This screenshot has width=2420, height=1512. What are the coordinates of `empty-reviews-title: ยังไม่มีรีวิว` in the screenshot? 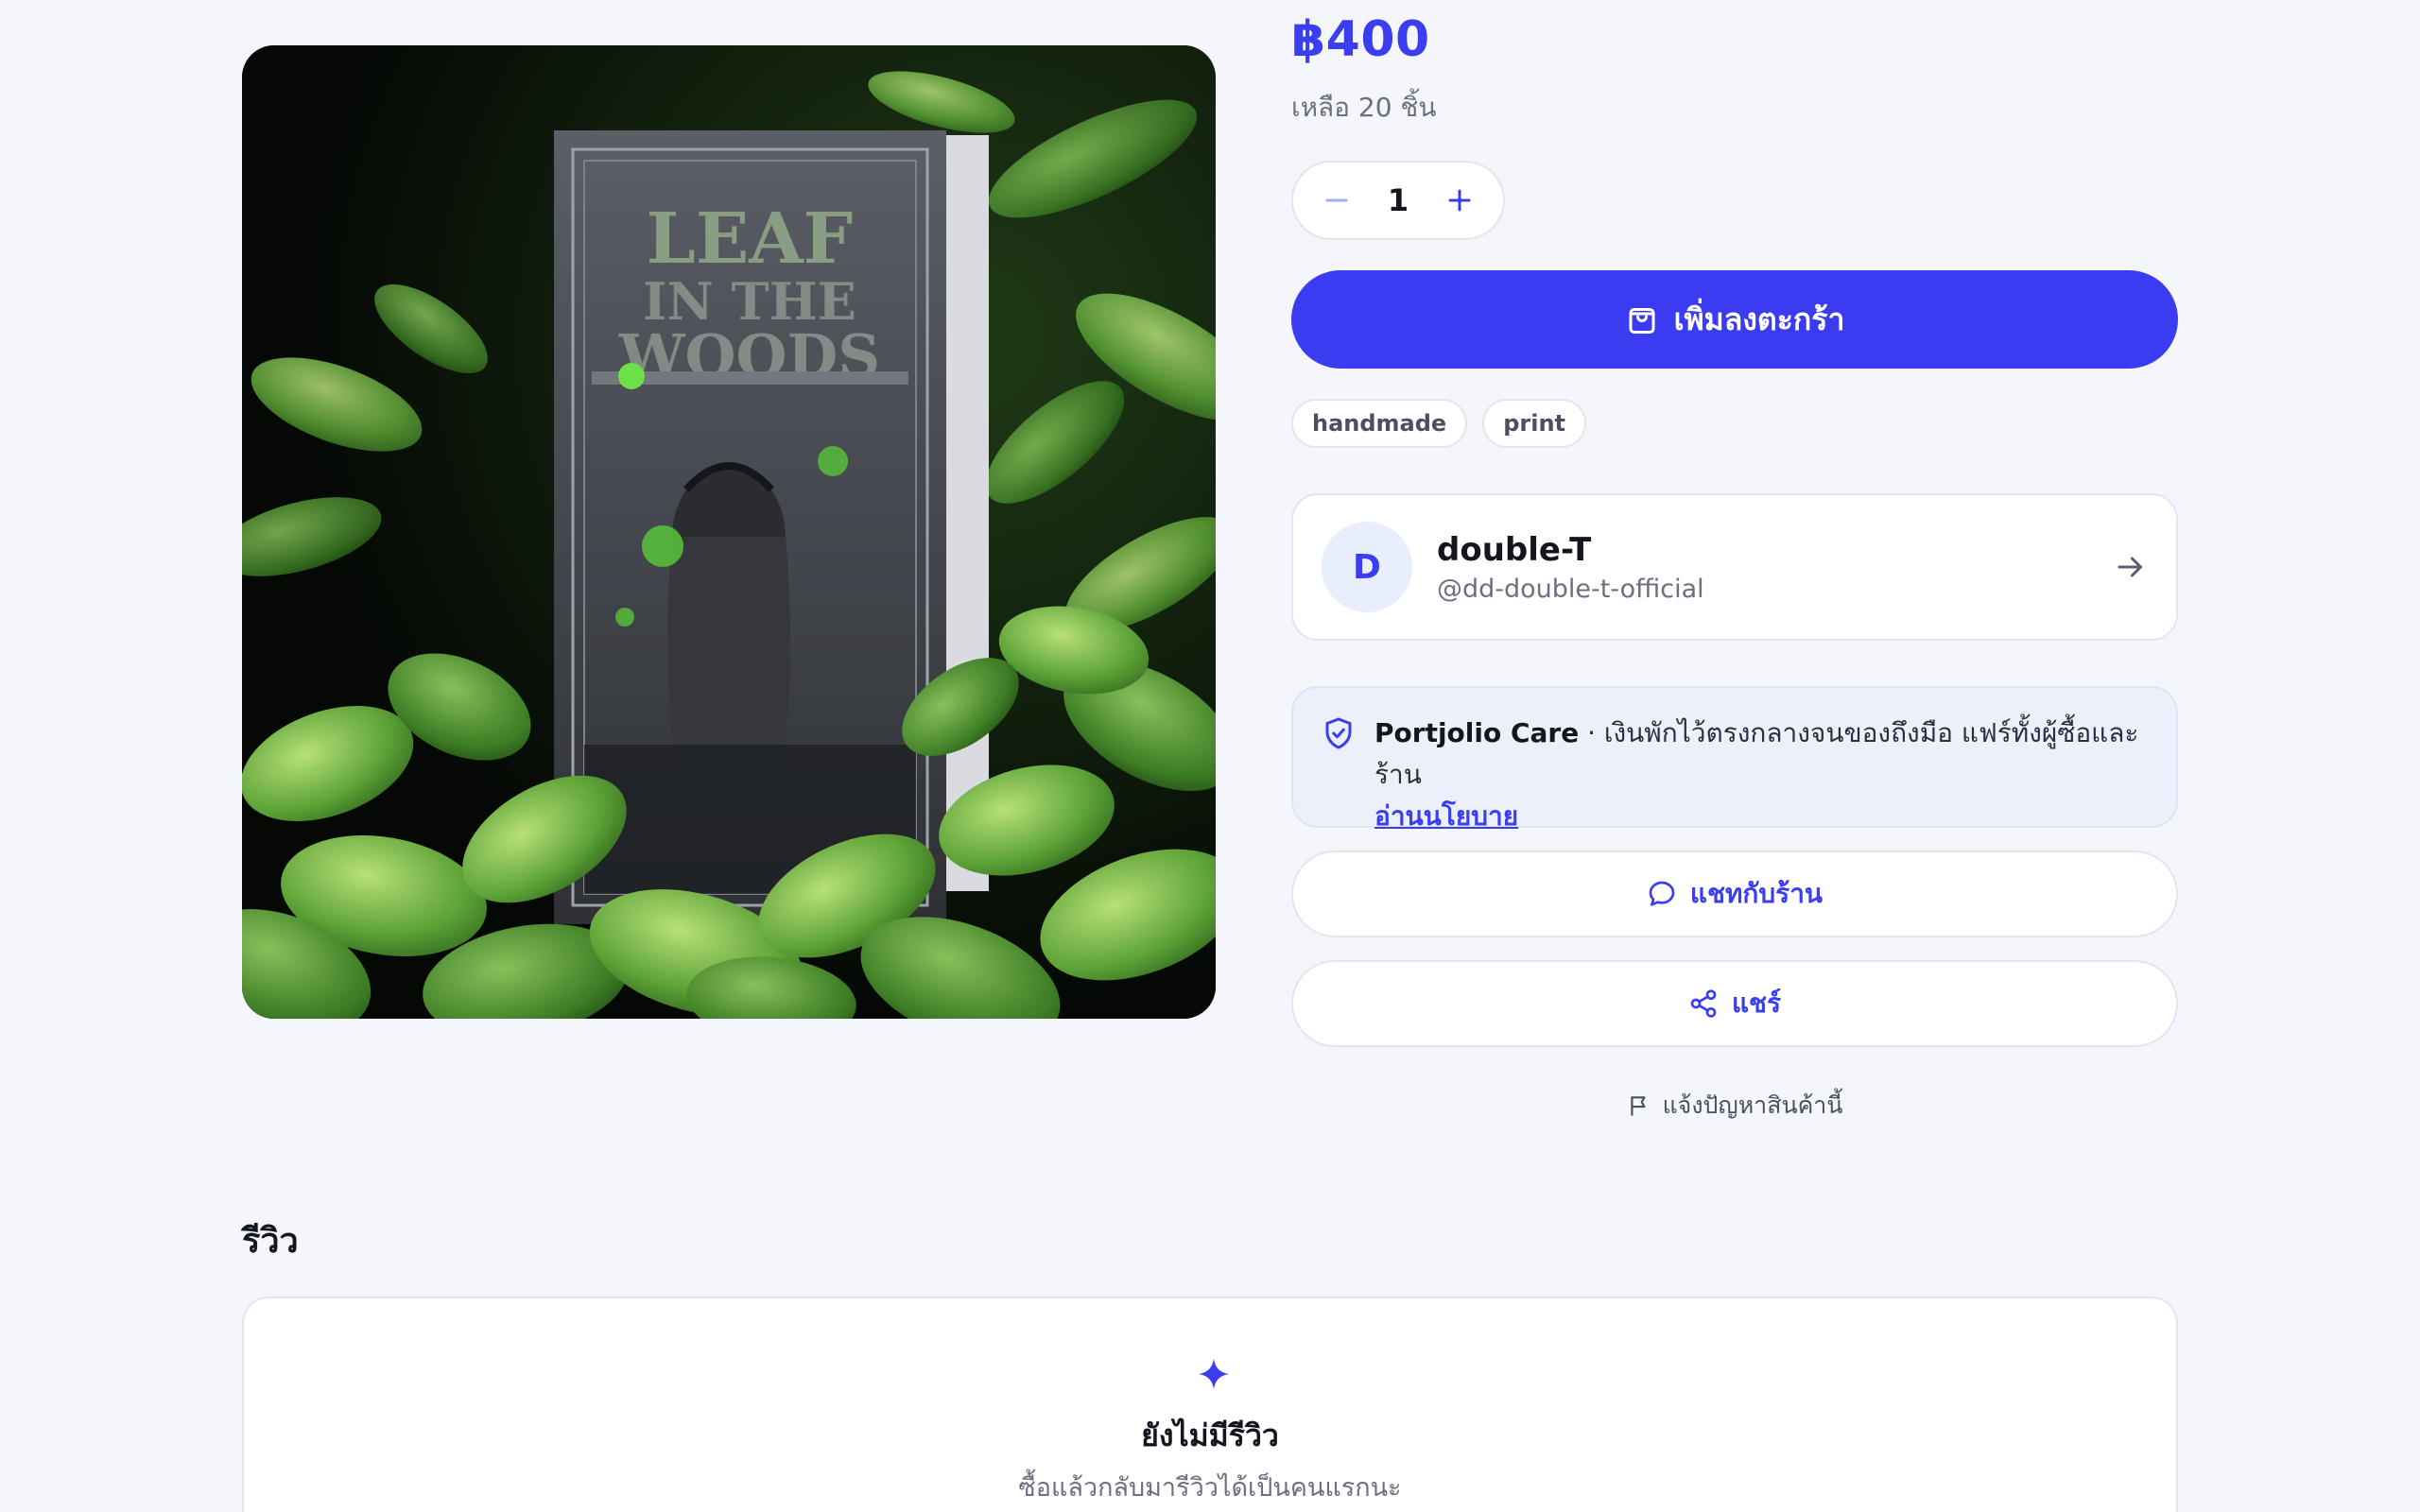 It's located at (1210, 1435).